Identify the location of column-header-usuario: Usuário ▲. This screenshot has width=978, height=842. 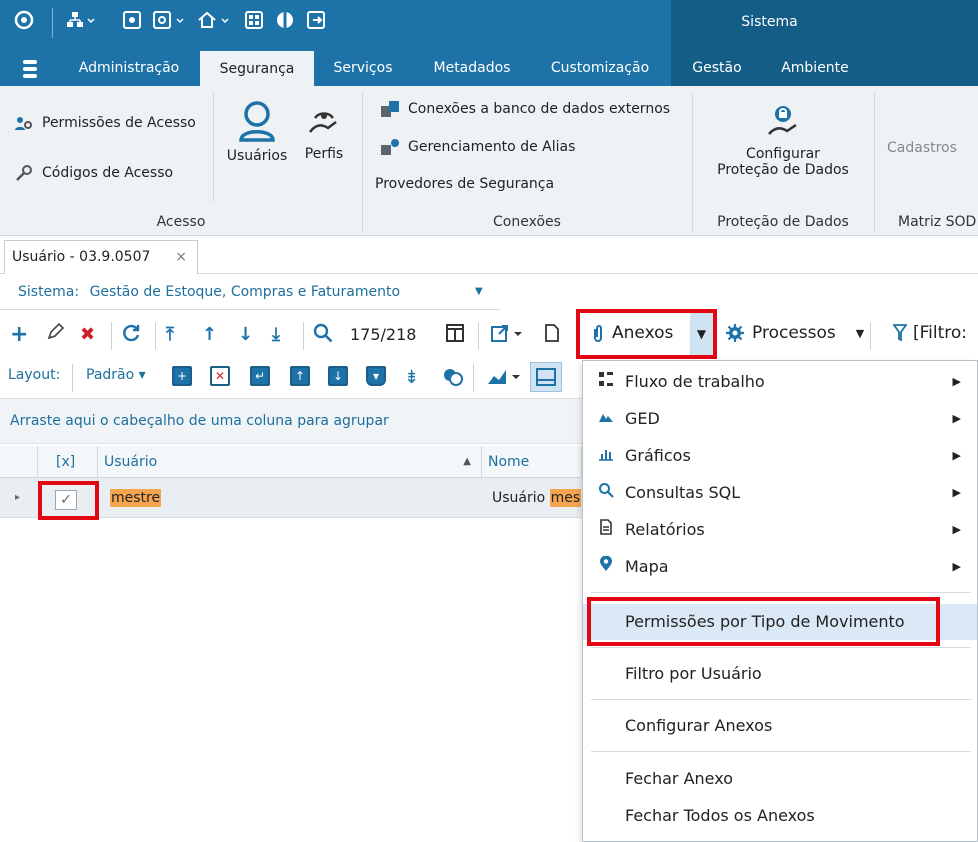
(290, 462).